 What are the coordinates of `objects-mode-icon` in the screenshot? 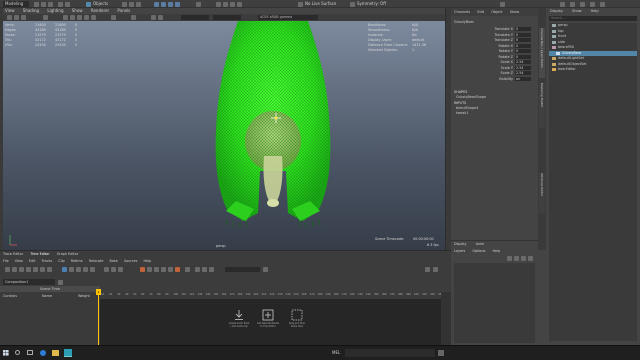 It's located at (88, 4).